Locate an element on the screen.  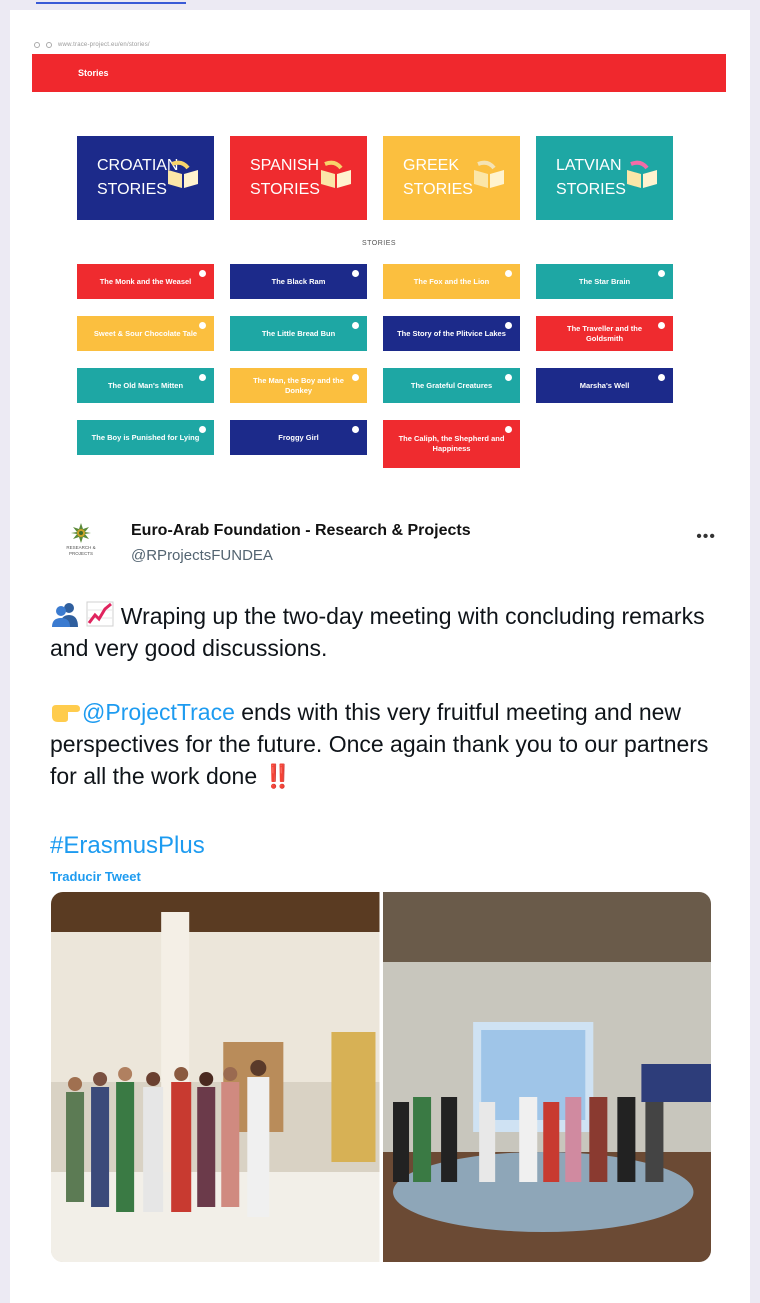
meeting-room-photo-image is located at coordinates (546, 1077).